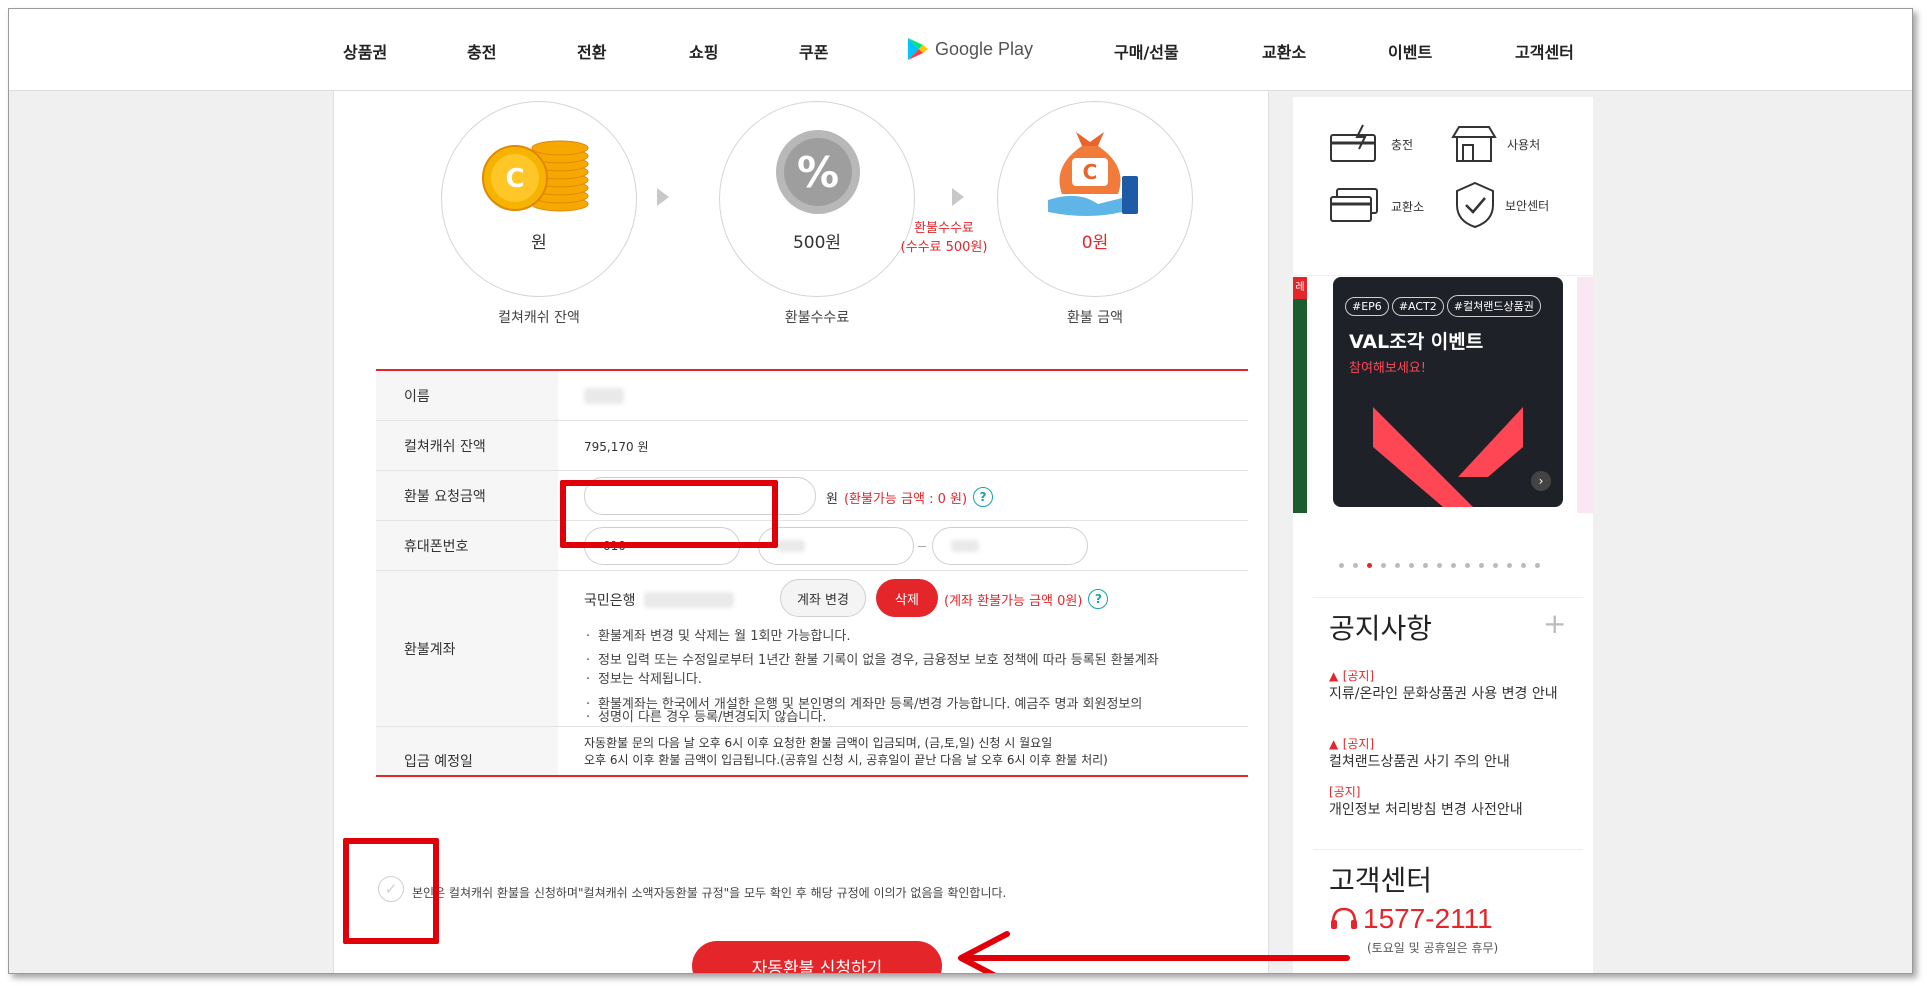 This screenshot has width=1927, height=986. Describe the element at coordinates (1419, 762) in the screenshot. I see `notice-text: 컬쳐랜드상품권 사기 주의 안내` at that location.